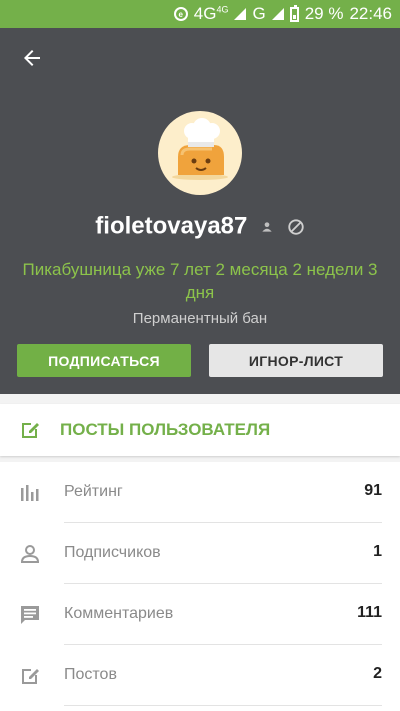  What do you see at coordinates (296, 226) in the screenshot?
I see `ban-icon` at bounding box center [296, 226].